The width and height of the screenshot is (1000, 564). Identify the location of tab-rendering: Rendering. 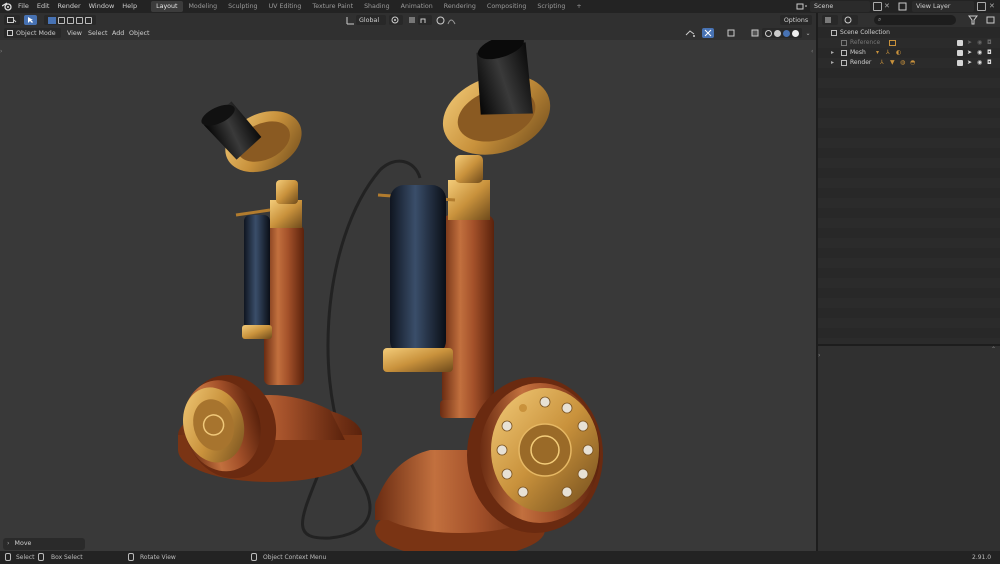
(460, 6).